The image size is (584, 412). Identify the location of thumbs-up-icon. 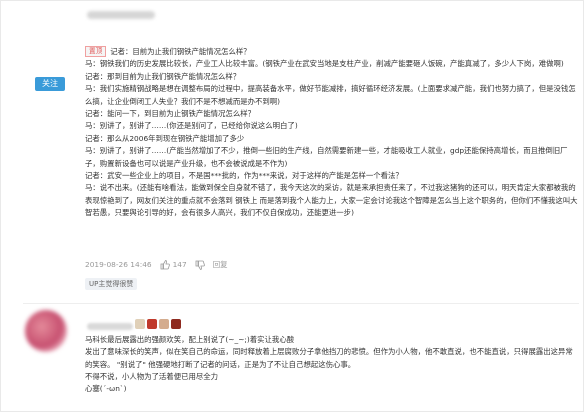
(165, 264).